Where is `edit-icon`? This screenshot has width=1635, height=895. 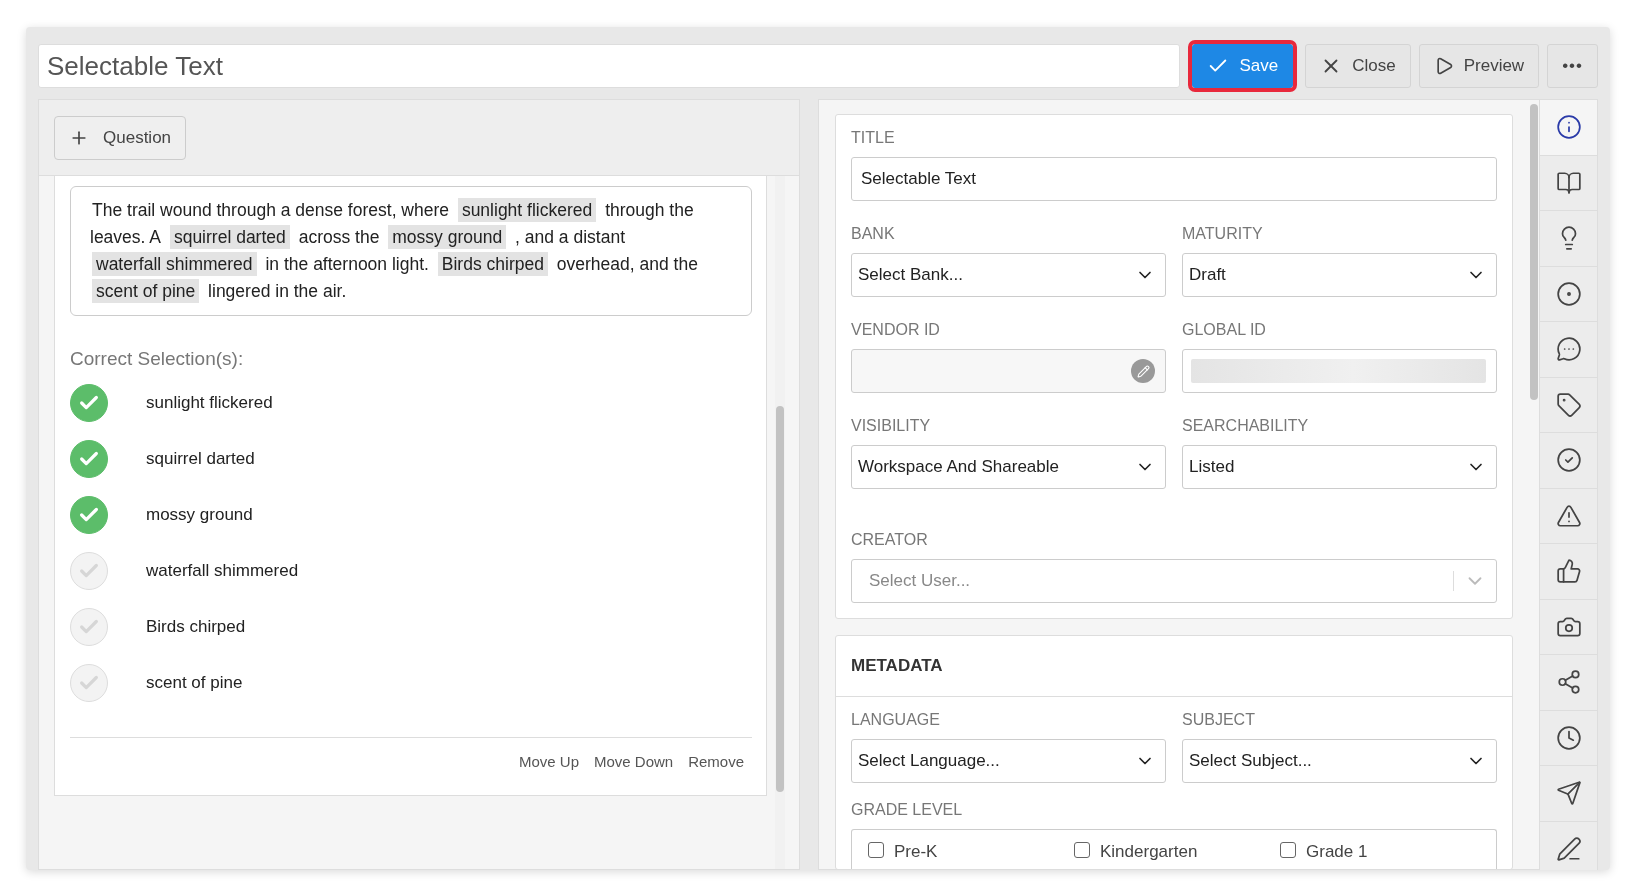 edit-icon is located at coordinates (1143, 371).